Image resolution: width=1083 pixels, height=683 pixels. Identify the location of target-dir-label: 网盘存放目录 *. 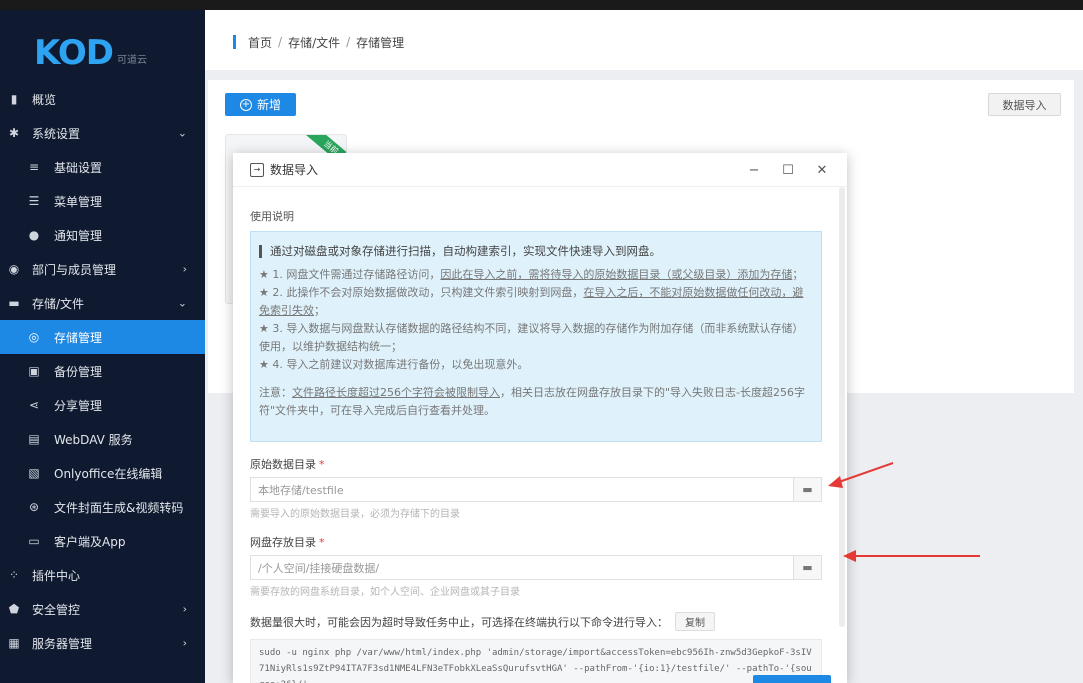
(287, 542).